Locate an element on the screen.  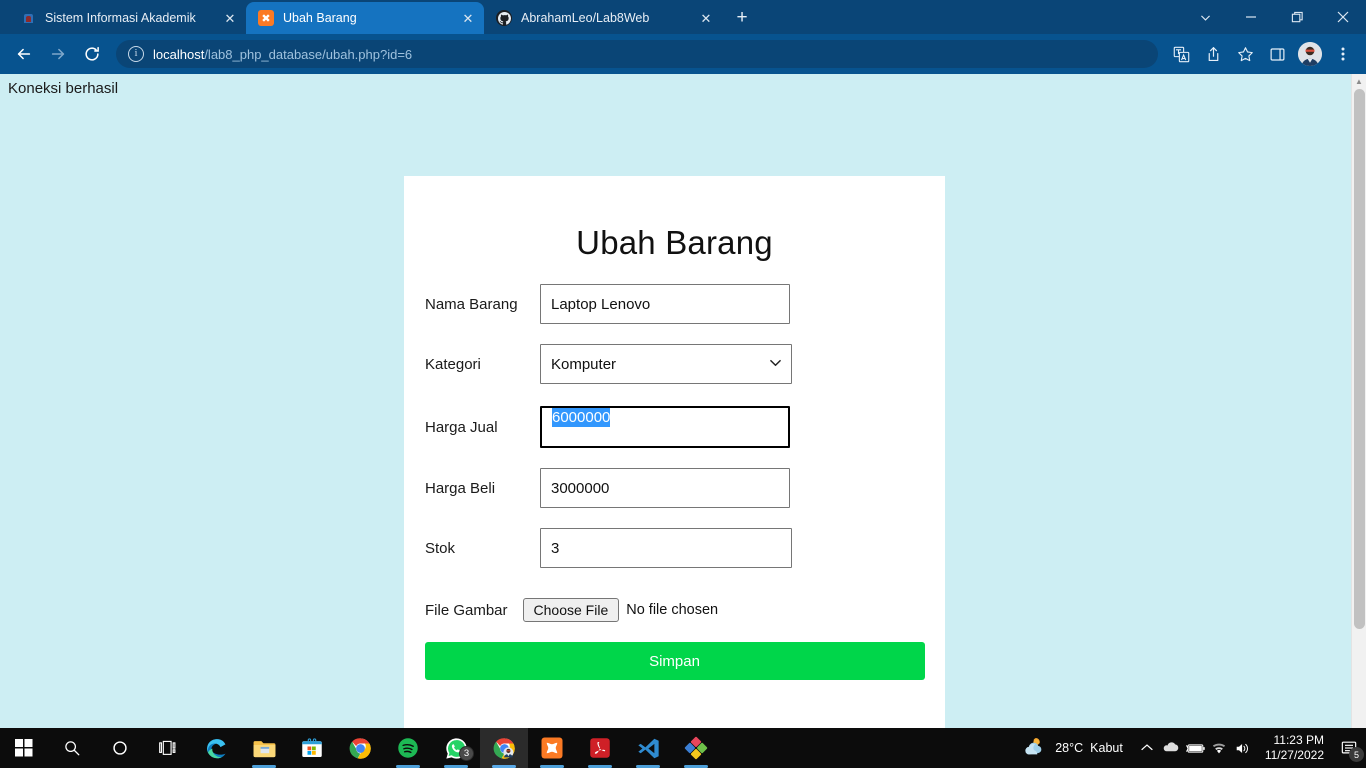
input-harga-jual-value: 6000000 is located at coordinates (581, 417).